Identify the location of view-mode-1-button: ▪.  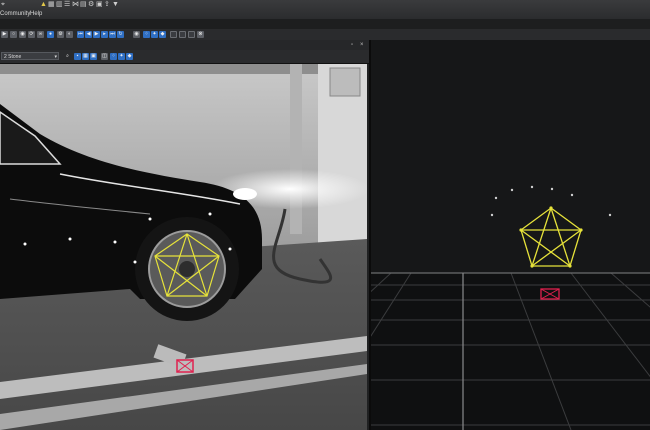
(77, 56).